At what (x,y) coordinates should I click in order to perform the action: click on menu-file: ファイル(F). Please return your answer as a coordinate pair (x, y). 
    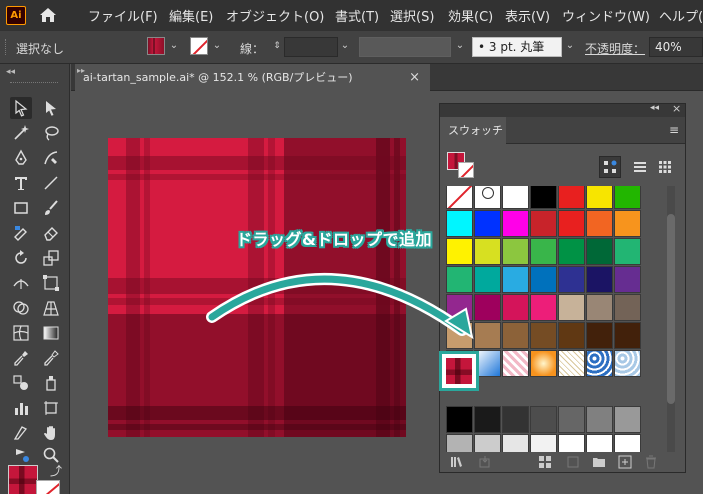
    Looking at the image, I should click on (123, 15).